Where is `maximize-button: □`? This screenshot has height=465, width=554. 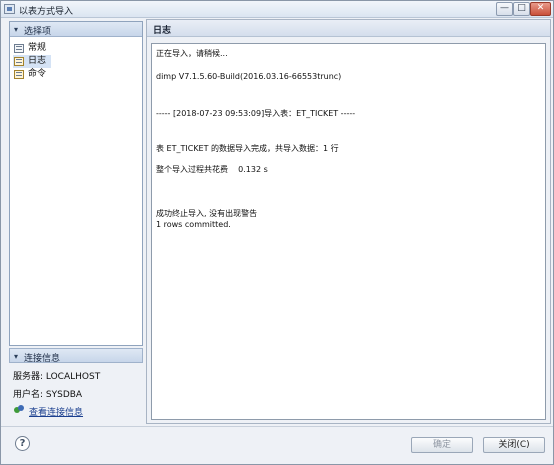 maximize-button: □ is located at coordinates (521, 9).